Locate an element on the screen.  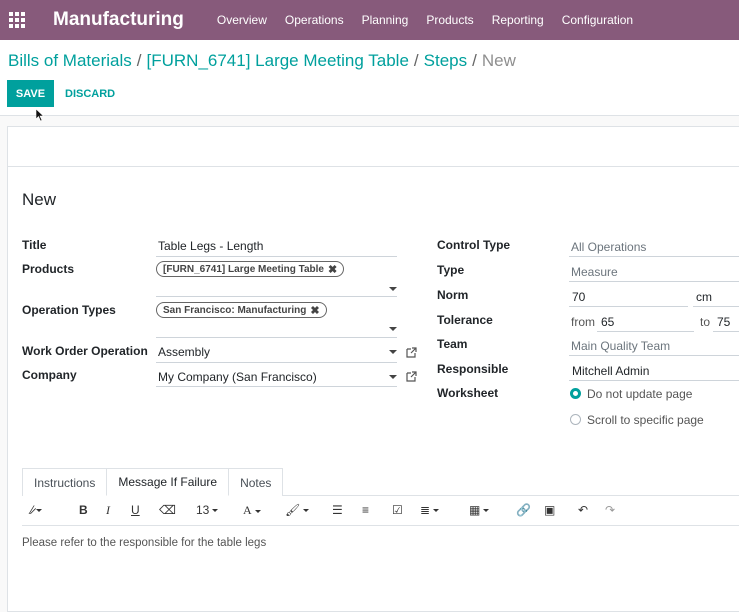
product-tag: [FURN_6741] Large Meeting Table ✖ is located at coordinates (250, 269).